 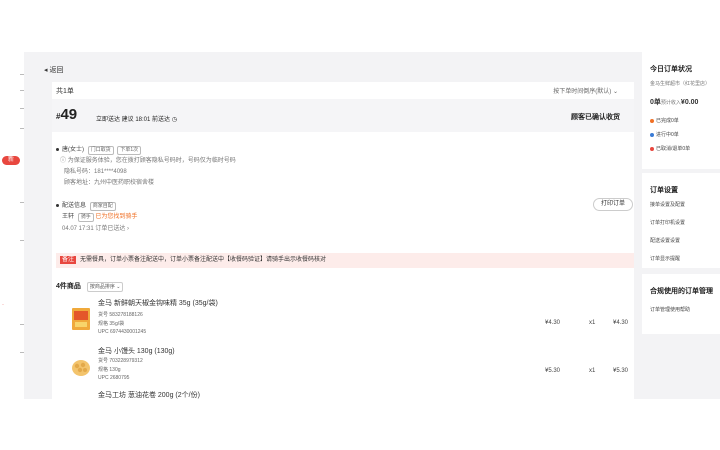 I want to click on items-sort-label: 按商品排序, so click(x=102, y=287).